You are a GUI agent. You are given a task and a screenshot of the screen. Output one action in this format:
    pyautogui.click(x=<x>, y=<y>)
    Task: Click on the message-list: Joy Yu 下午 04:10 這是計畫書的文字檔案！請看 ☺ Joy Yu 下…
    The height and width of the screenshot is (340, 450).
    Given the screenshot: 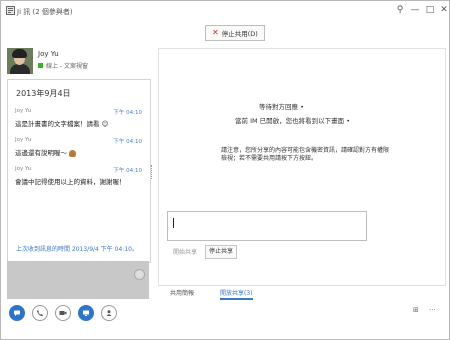 What is the action you would take?
    pyautogui.click(x=79, y=151)
    